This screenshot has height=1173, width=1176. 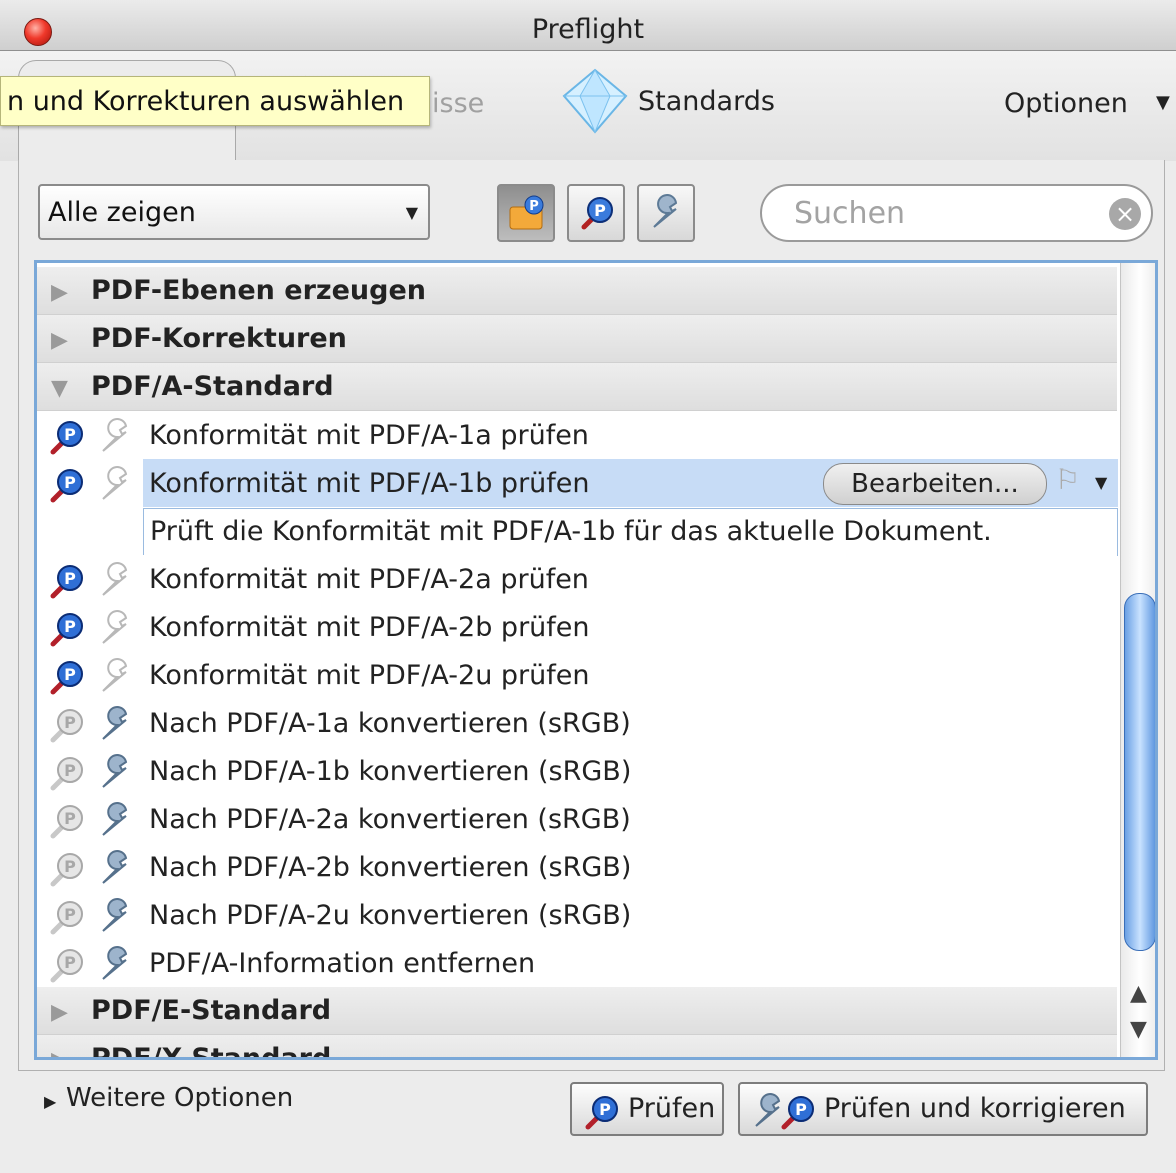 I want to click on profile-filter-icon: P, so click(x=526, y=212).